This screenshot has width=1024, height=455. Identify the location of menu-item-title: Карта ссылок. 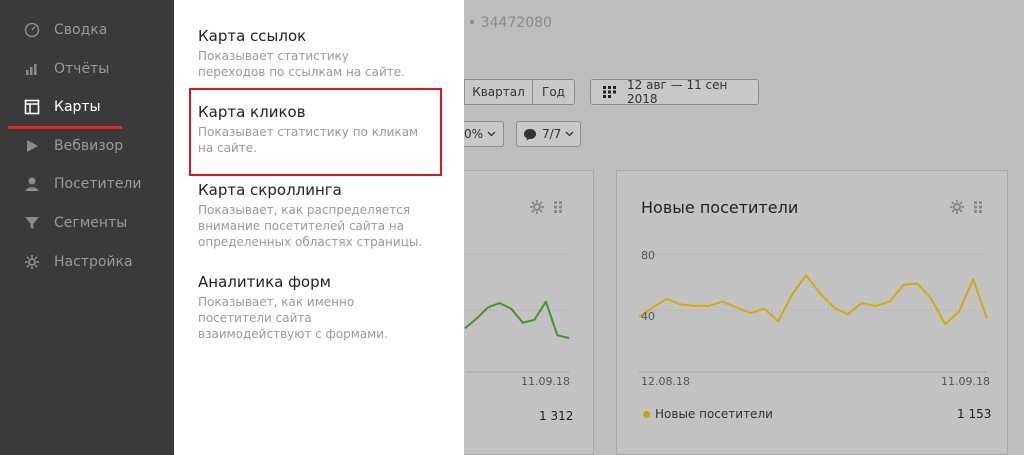
(252, 36).